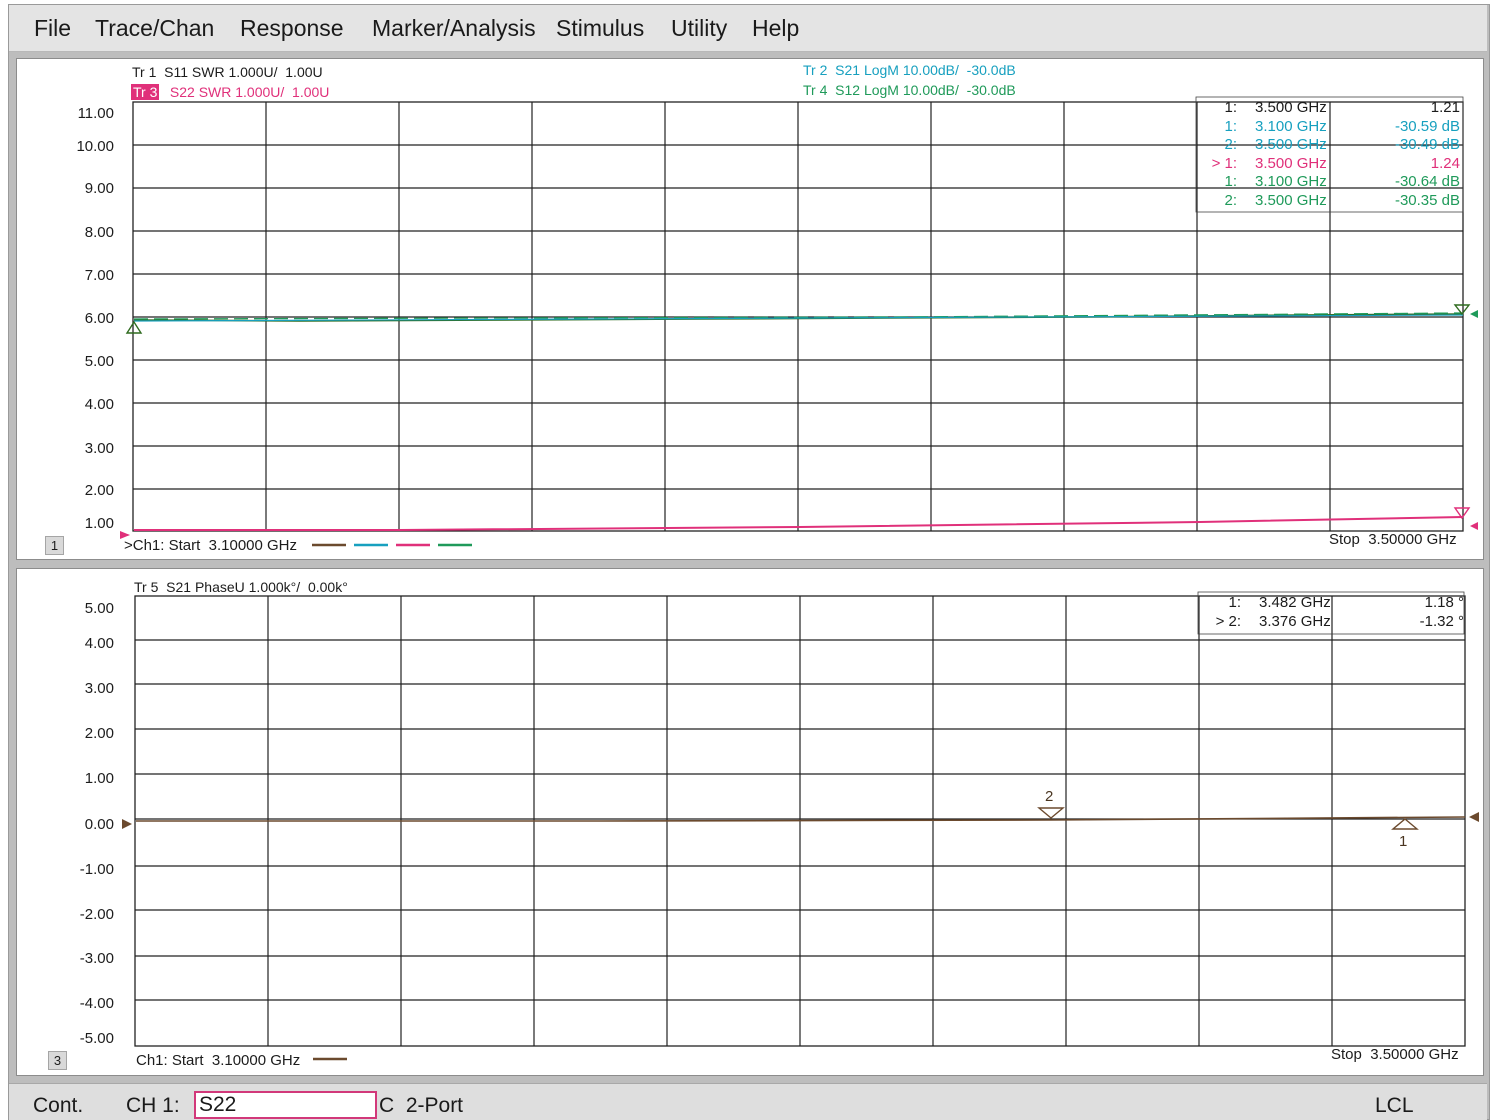 The image size is (1497, 1120). I want to click on phase-marker-2-label: 2, so click(1049, 796).